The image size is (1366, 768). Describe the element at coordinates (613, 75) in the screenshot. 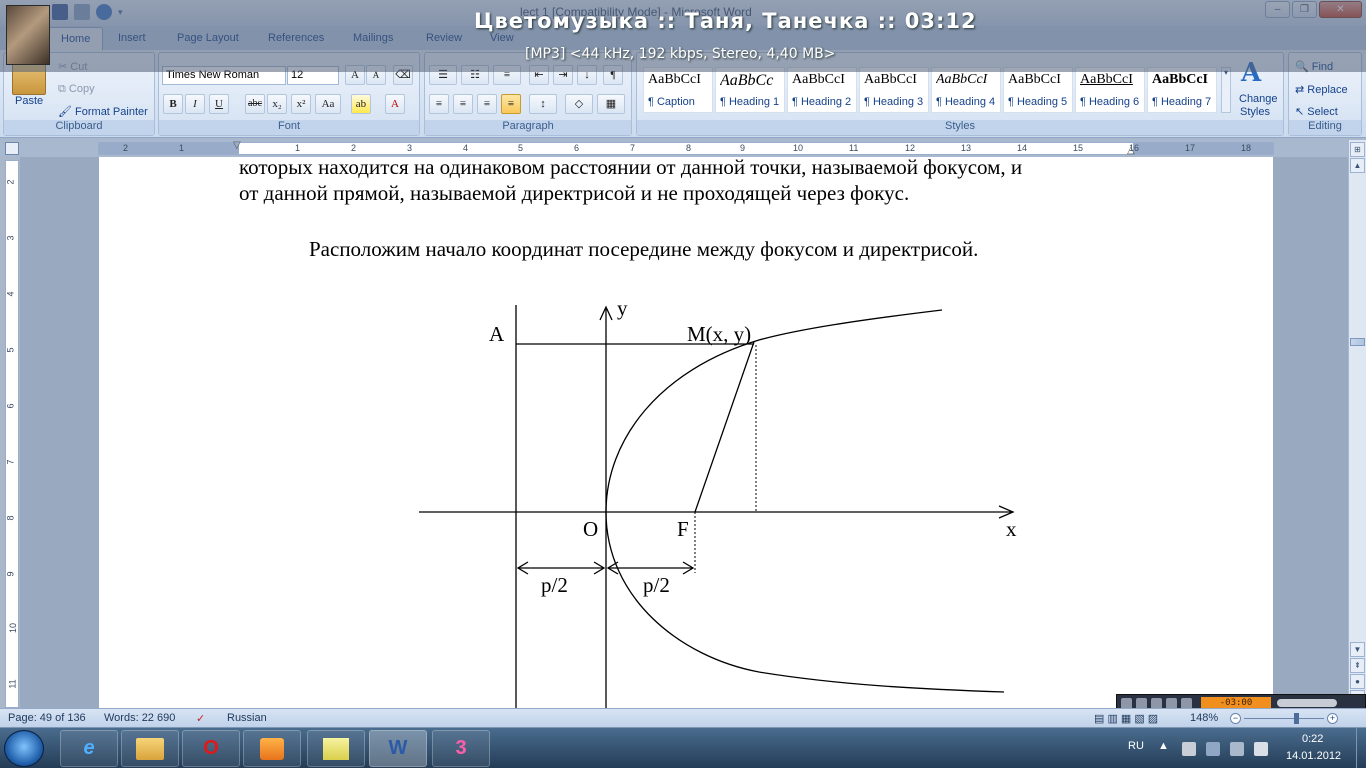

I see `show-formatting-button: ¶` at that location.